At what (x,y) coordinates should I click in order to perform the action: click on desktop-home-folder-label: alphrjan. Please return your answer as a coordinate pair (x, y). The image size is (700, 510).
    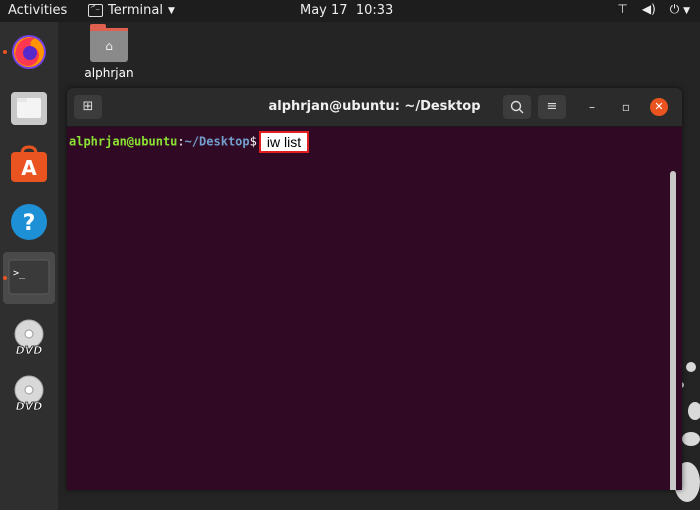
    Looking at the image, I should click on (109, 73).